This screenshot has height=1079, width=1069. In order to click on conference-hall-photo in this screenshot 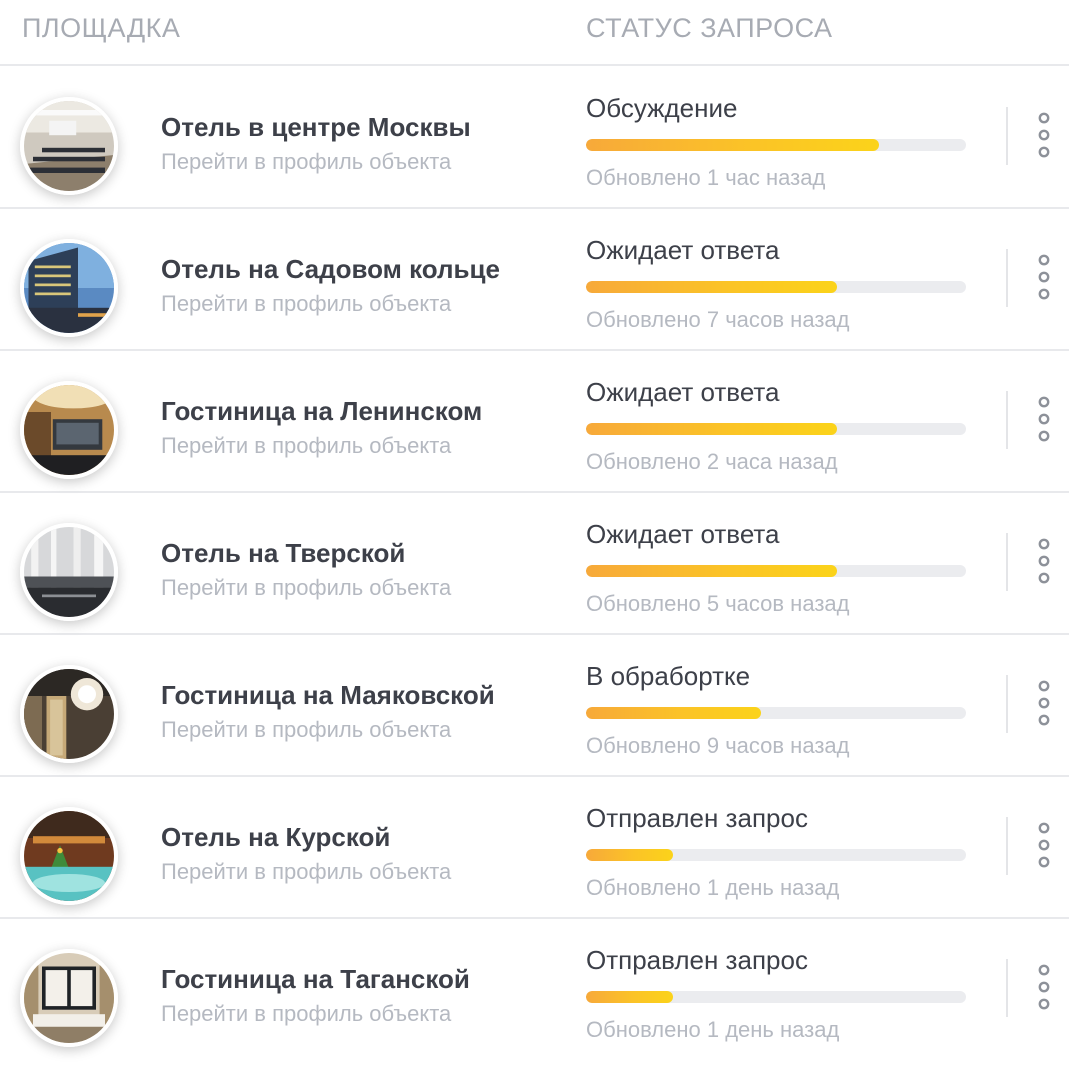, I will do `click(69, 146)`.